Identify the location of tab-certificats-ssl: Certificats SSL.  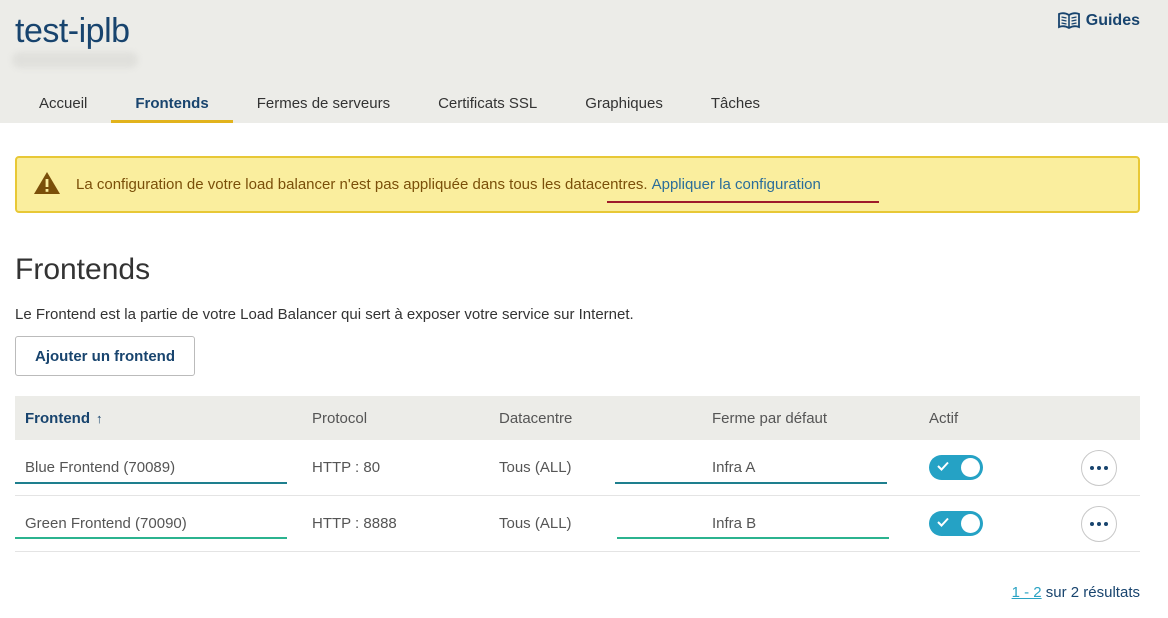
(487, 103).